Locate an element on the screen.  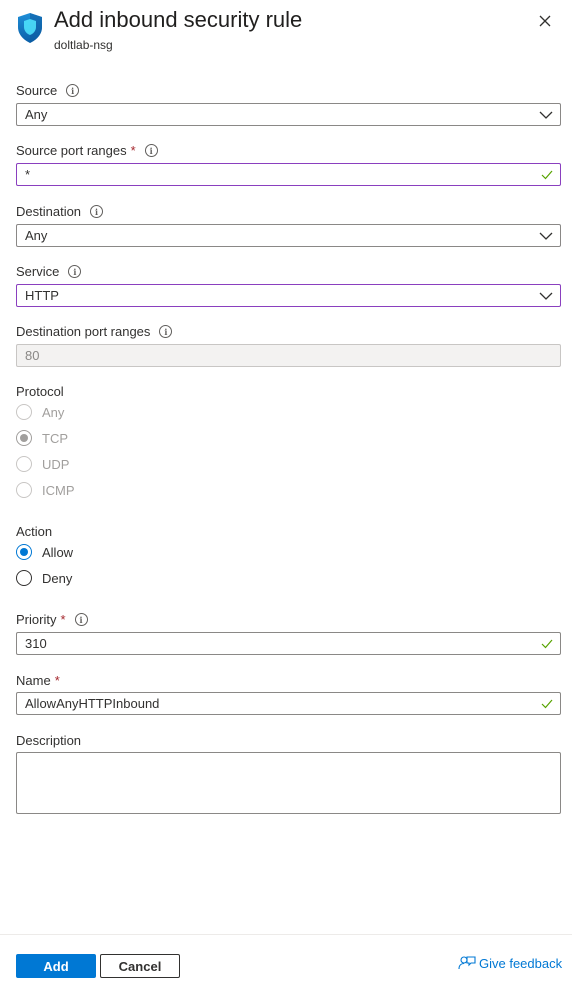
destination-dropdown: Any is located at coordinates (288, 235).